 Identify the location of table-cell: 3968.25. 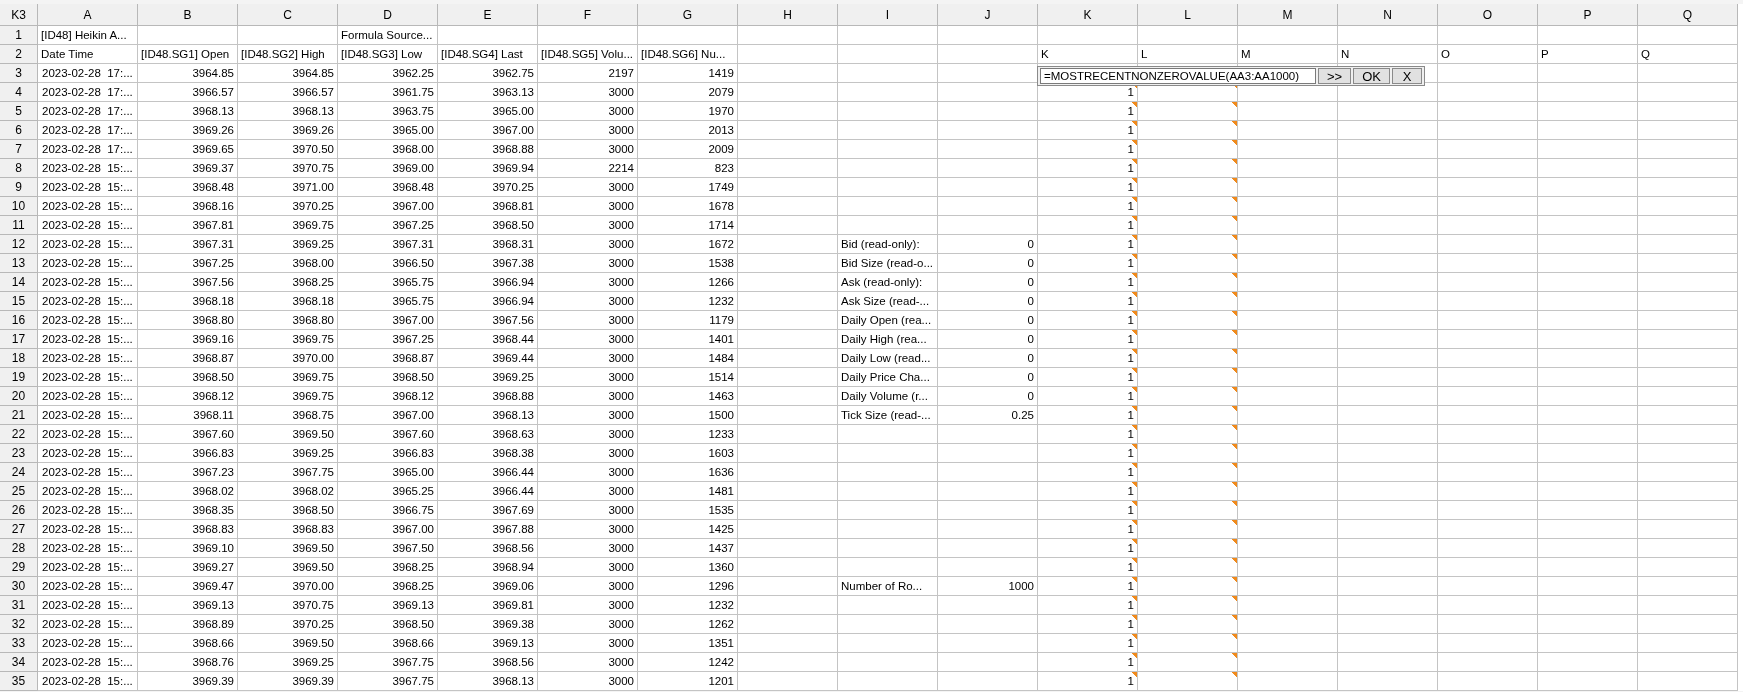
(388, 567).